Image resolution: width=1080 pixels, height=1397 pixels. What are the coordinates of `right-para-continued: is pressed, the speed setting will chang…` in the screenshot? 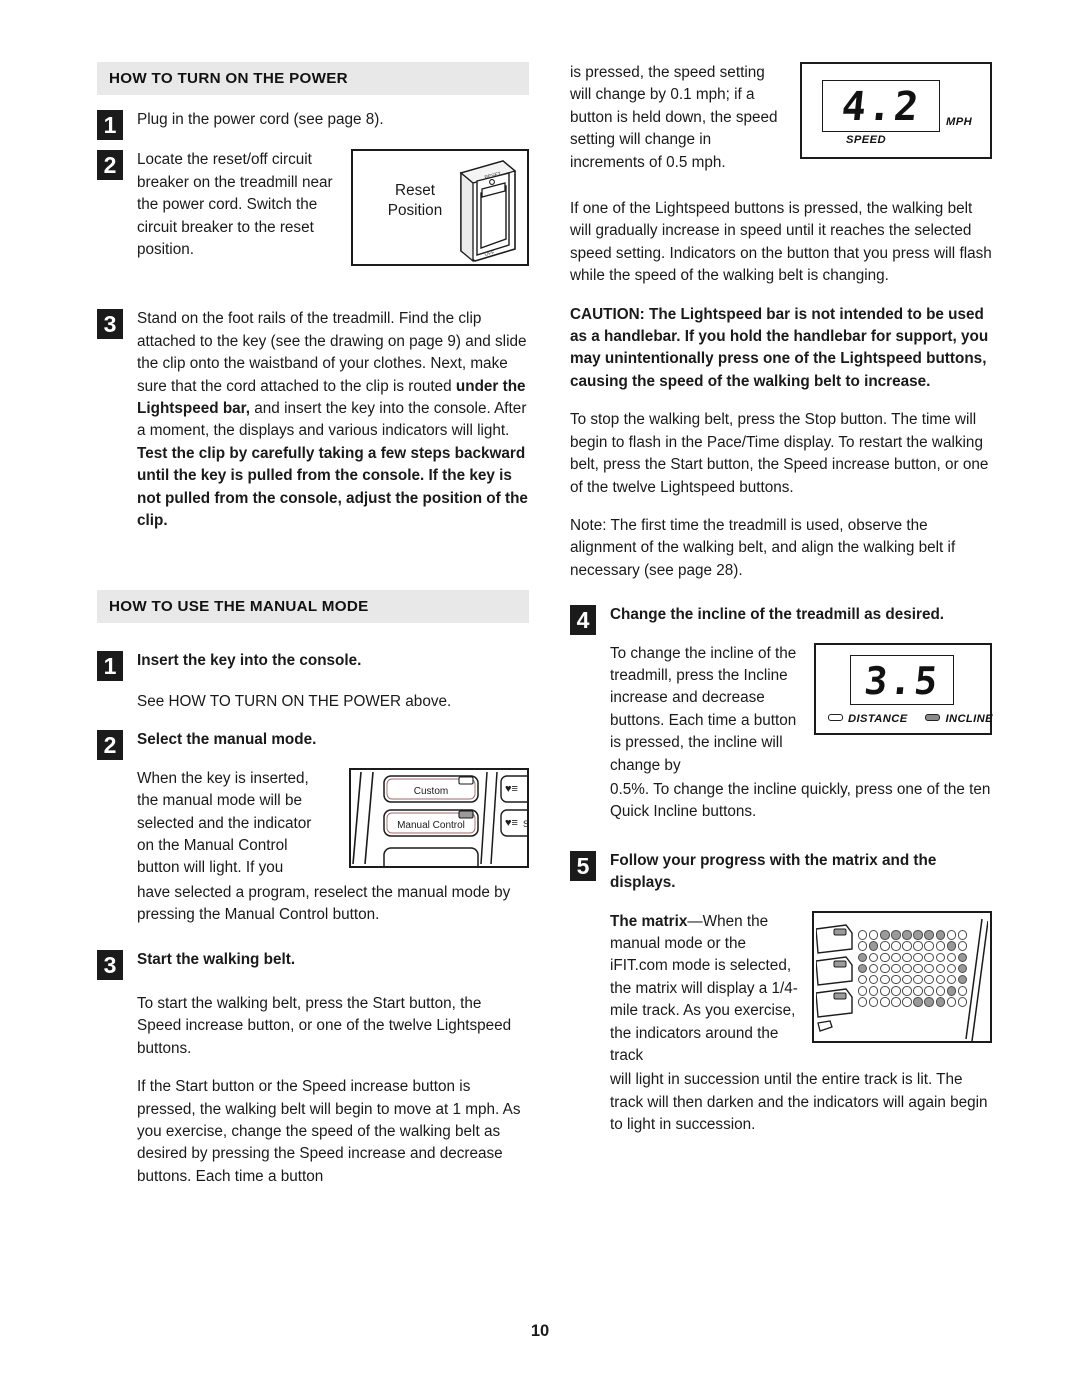 It's located at (674, 117).